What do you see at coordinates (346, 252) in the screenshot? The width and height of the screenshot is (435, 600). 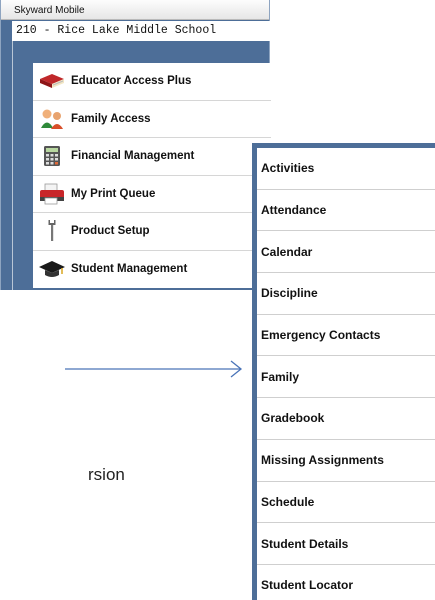 I see `submenu-item-calendar: Calendar` at bounding box center [346, 252].